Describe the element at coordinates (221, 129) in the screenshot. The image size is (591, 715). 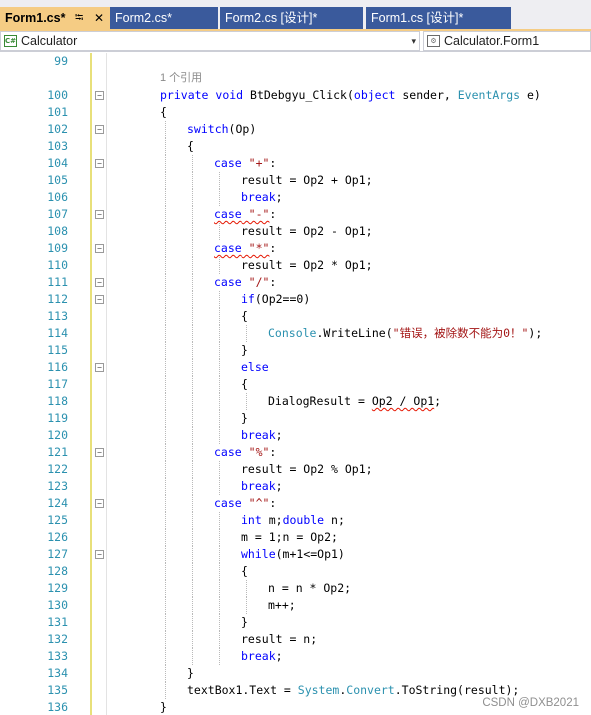
I see `code-text: switch(Op)` at that location.